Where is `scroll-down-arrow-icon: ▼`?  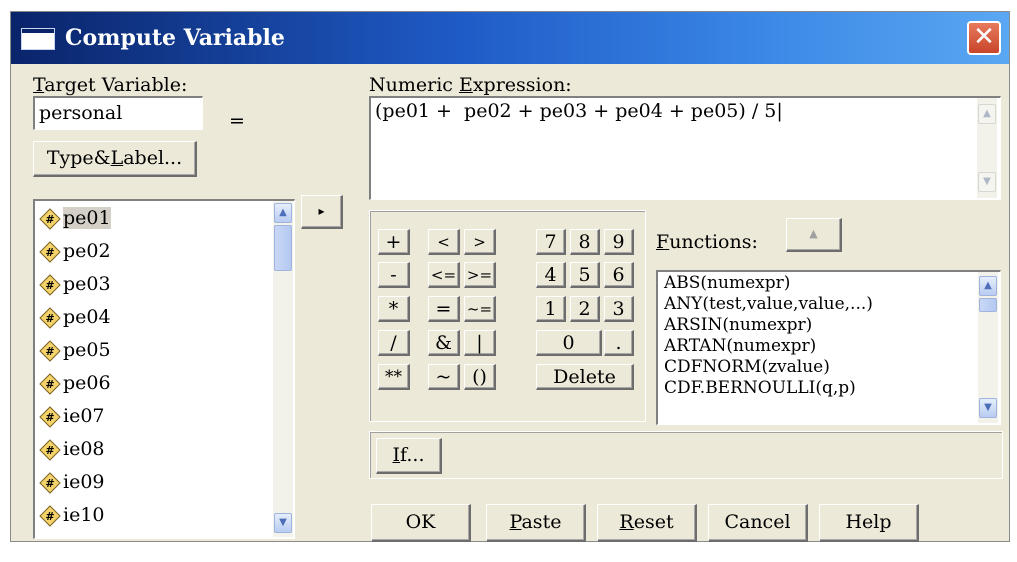 scroll-down-arrow-icon: ▼ is located at coordinates (283, 523).